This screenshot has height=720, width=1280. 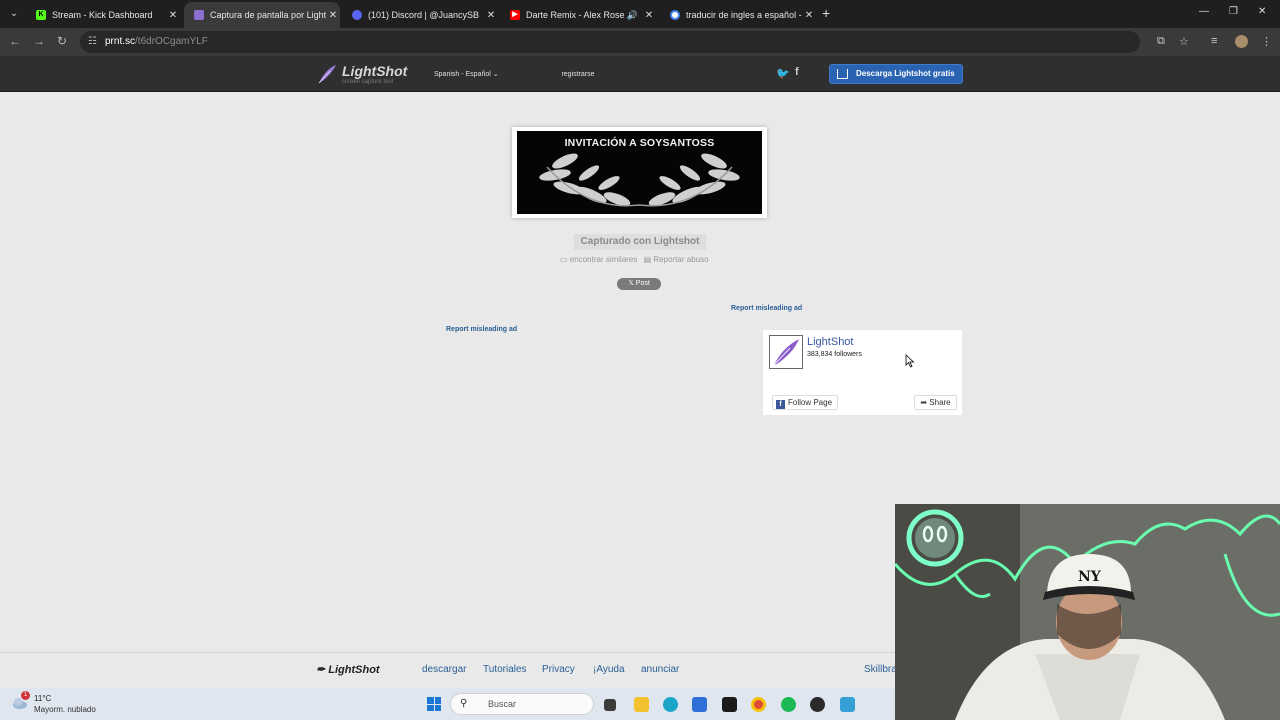 What do you see at coordinates (670, 704) in the screenshot?
I see `edge-icon` at bounding box center [670, 704].